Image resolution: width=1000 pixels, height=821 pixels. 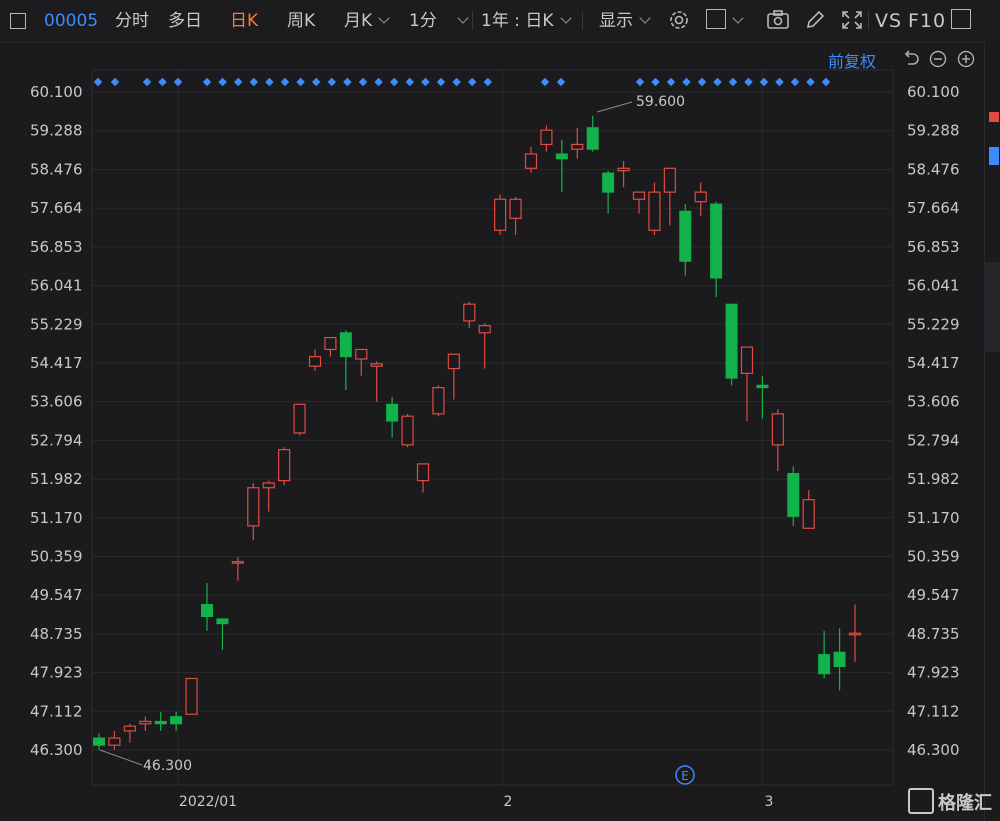 What do you see at coordinates (56, 673) in the screenshot?
I see `y-tick-label: 47.923` at bounding box center [56, 673].